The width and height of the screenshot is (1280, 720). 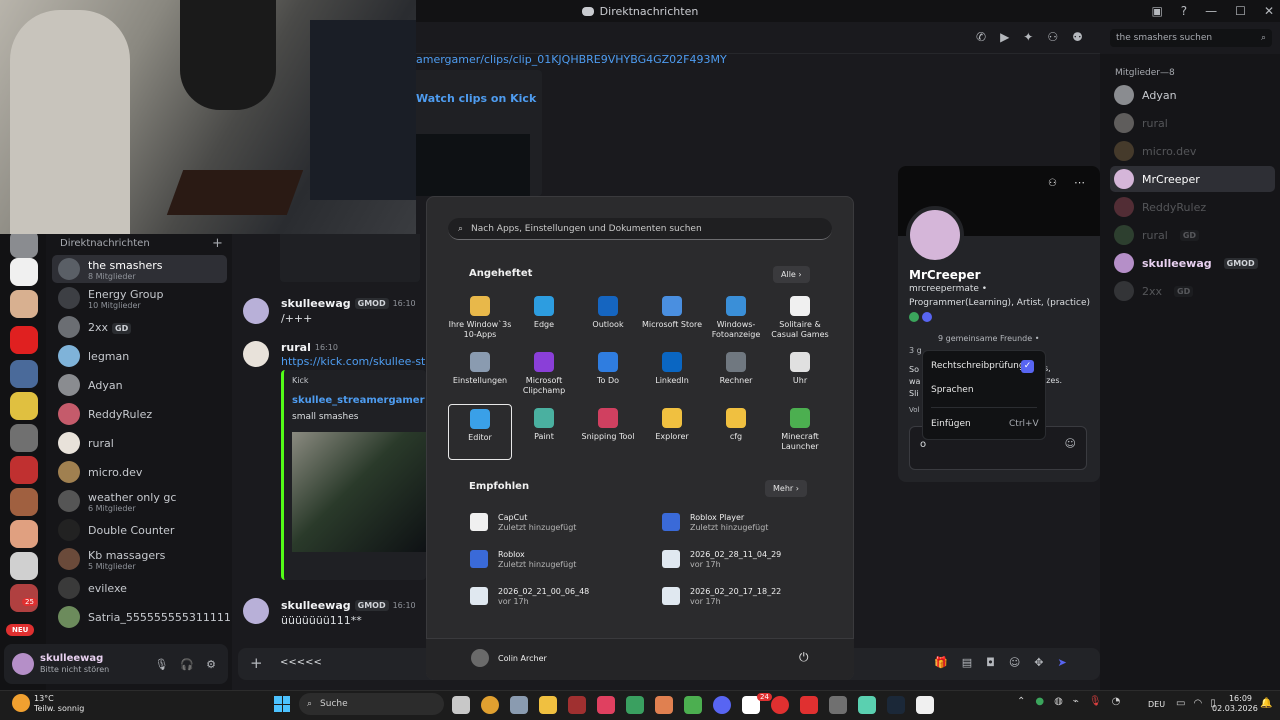 What do you see at coordinates (752, 596) in the screenshot?
I see `recommended-item: 2026_02_20_17_18_22 vor 17h` at bounding box center [752, 596].